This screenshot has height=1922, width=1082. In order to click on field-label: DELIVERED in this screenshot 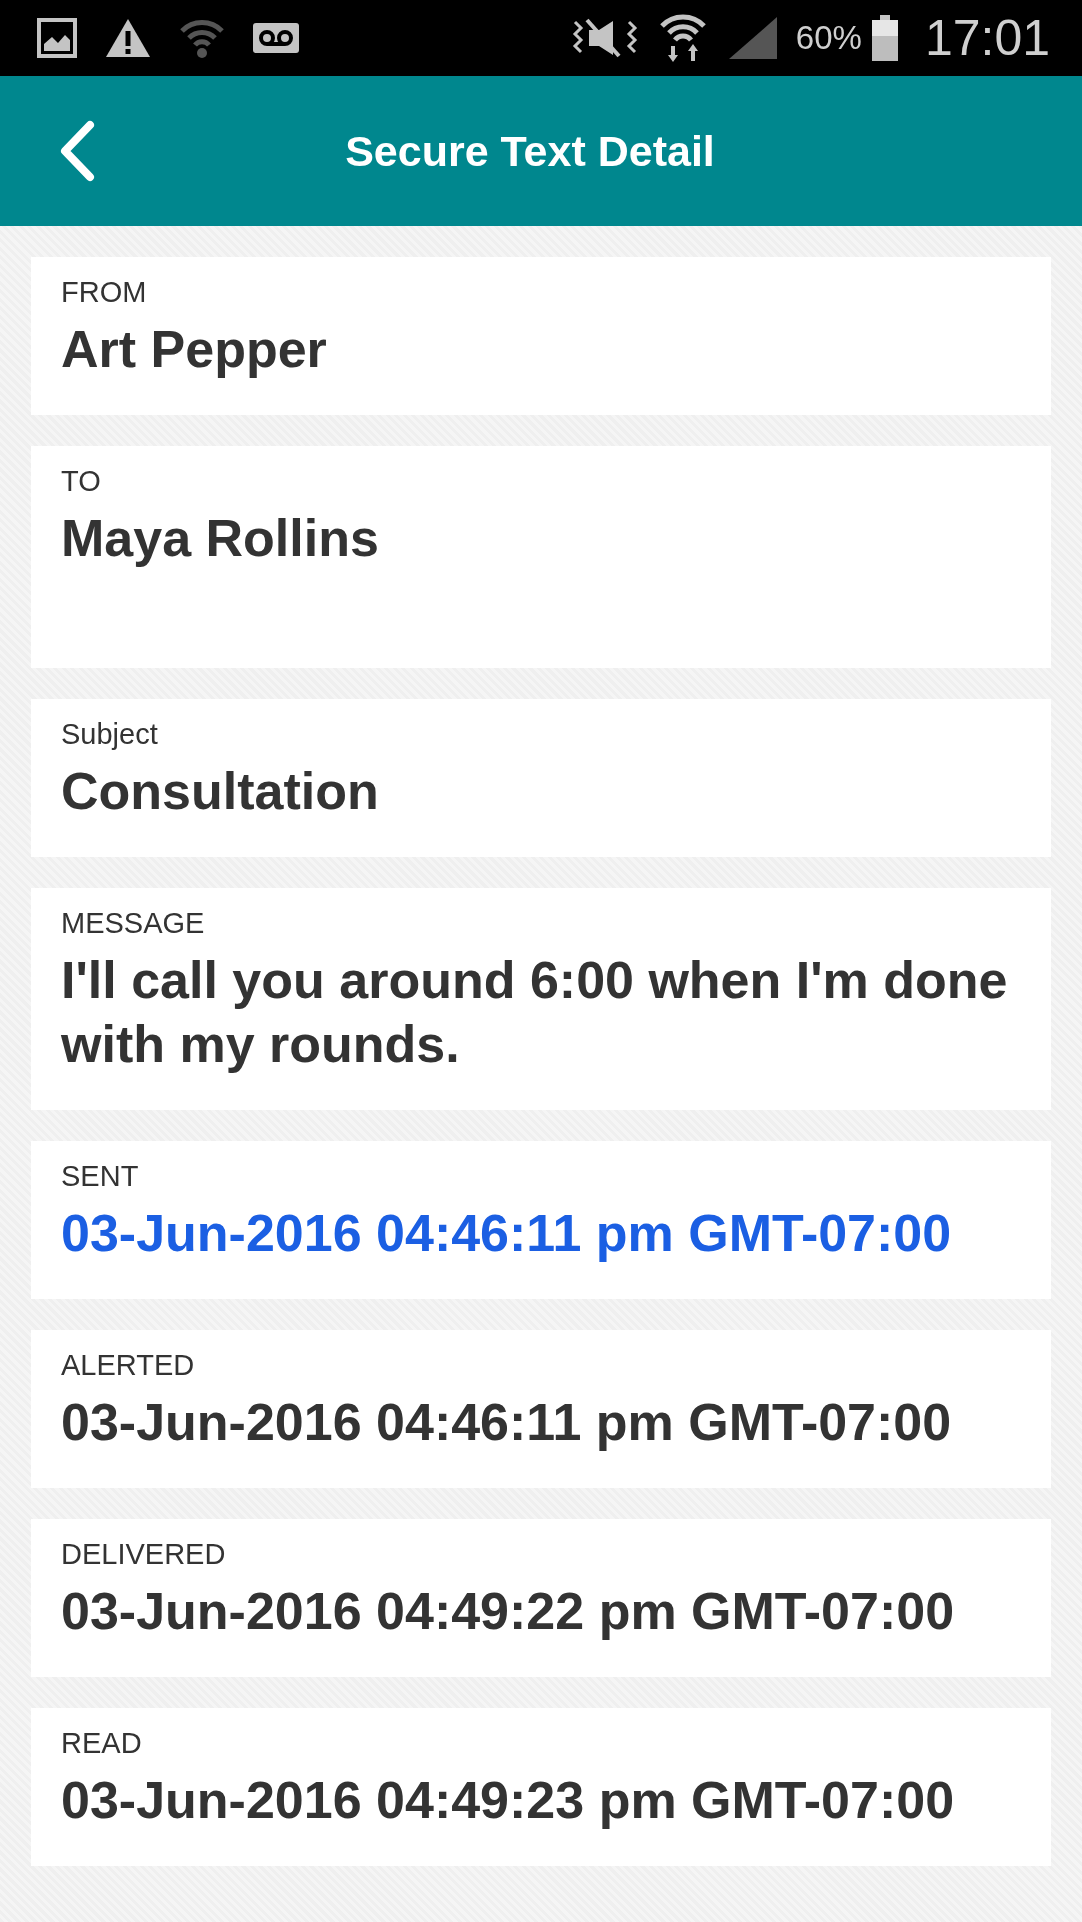, I will do `click(144, 1554)`.